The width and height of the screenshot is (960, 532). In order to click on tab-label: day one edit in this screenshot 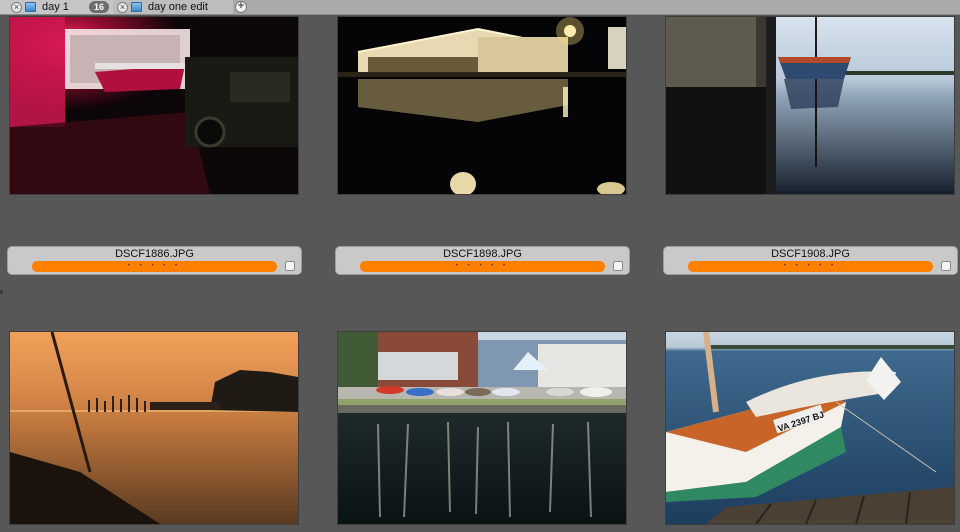, I will do `click(178, 7)`.